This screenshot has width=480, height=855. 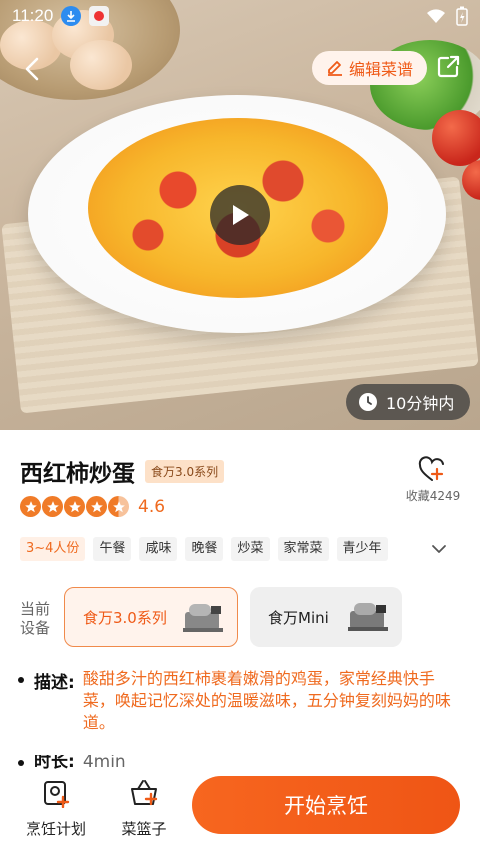 I want to click on play-icon, so click(x=241, y=215).